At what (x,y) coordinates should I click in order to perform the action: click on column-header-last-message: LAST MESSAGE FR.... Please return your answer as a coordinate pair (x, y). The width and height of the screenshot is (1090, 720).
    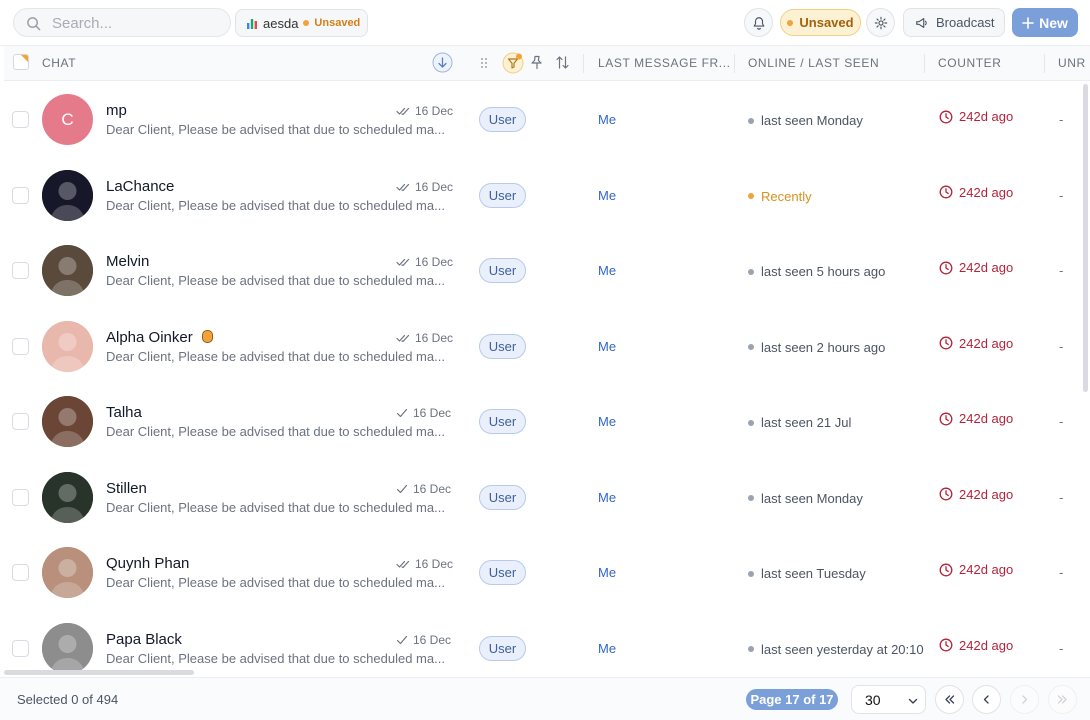
    Looking at the image, I should click on (664, 63).